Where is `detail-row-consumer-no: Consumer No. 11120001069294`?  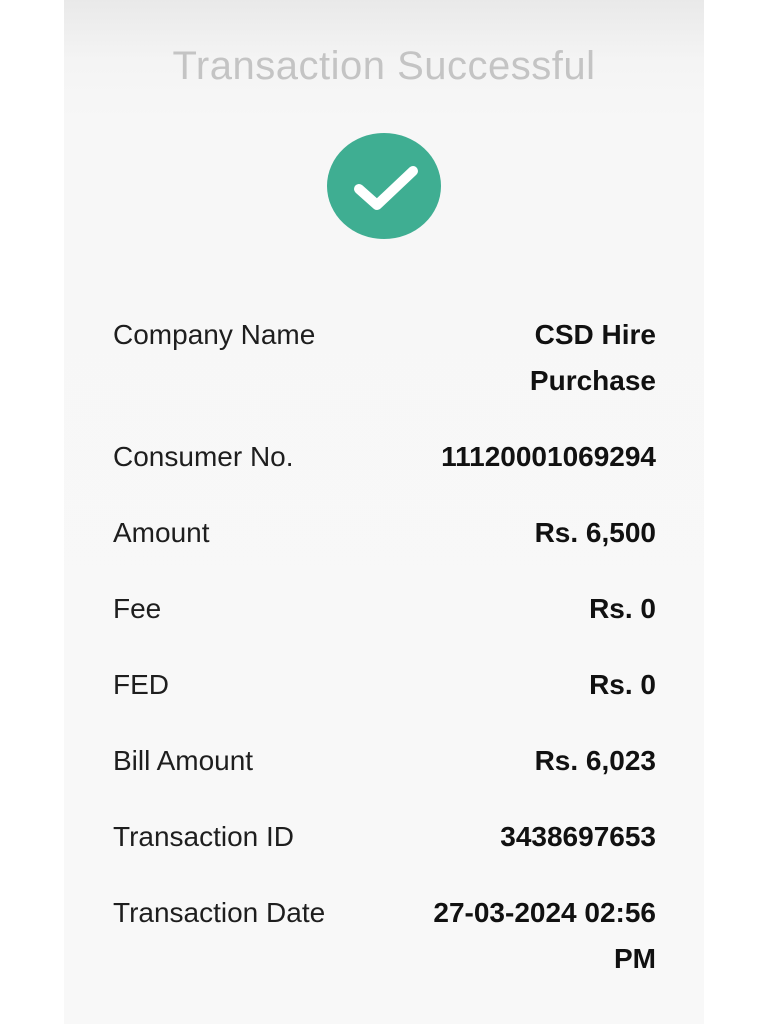
detail-row-consumer-no: Consumer No. 11120001069294 is located at coordinates (384, 460).